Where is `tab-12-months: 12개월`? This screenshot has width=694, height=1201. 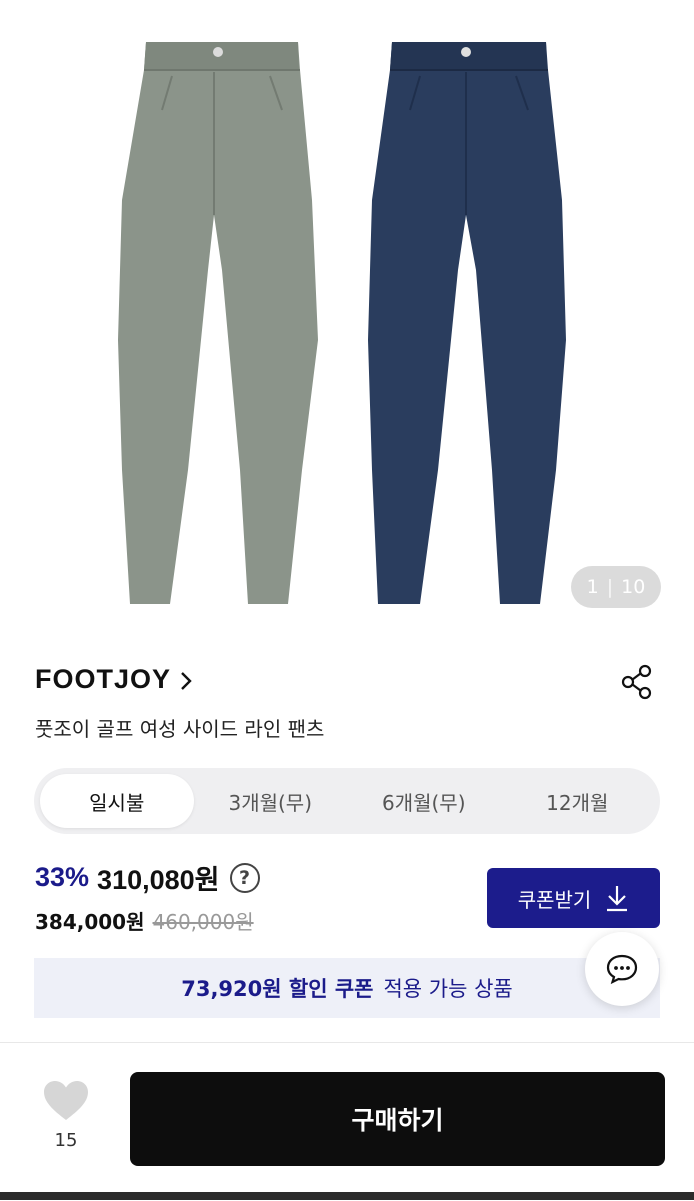
tab-12-months: 12개월 is located at coordinates (578, 801).